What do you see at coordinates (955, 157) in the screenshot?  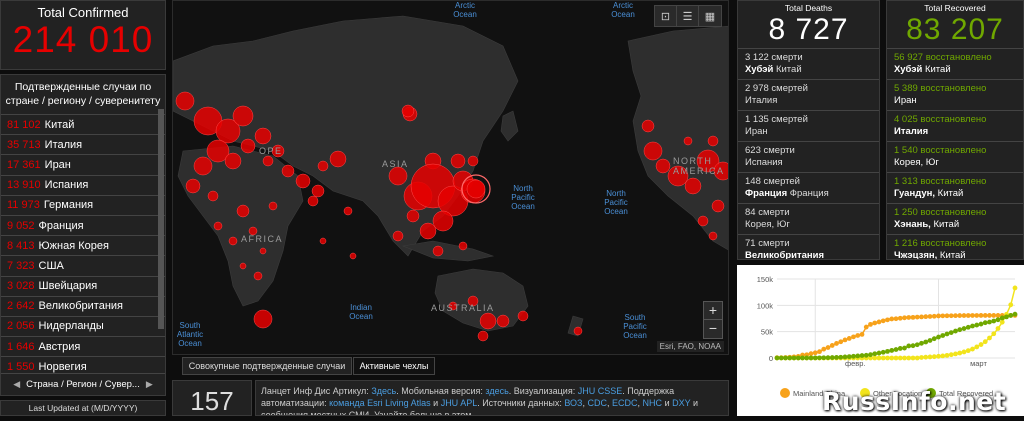 I see `recovered-row: 1 540 восстановлено Корея, Юг` at bounding box center [955, 157].